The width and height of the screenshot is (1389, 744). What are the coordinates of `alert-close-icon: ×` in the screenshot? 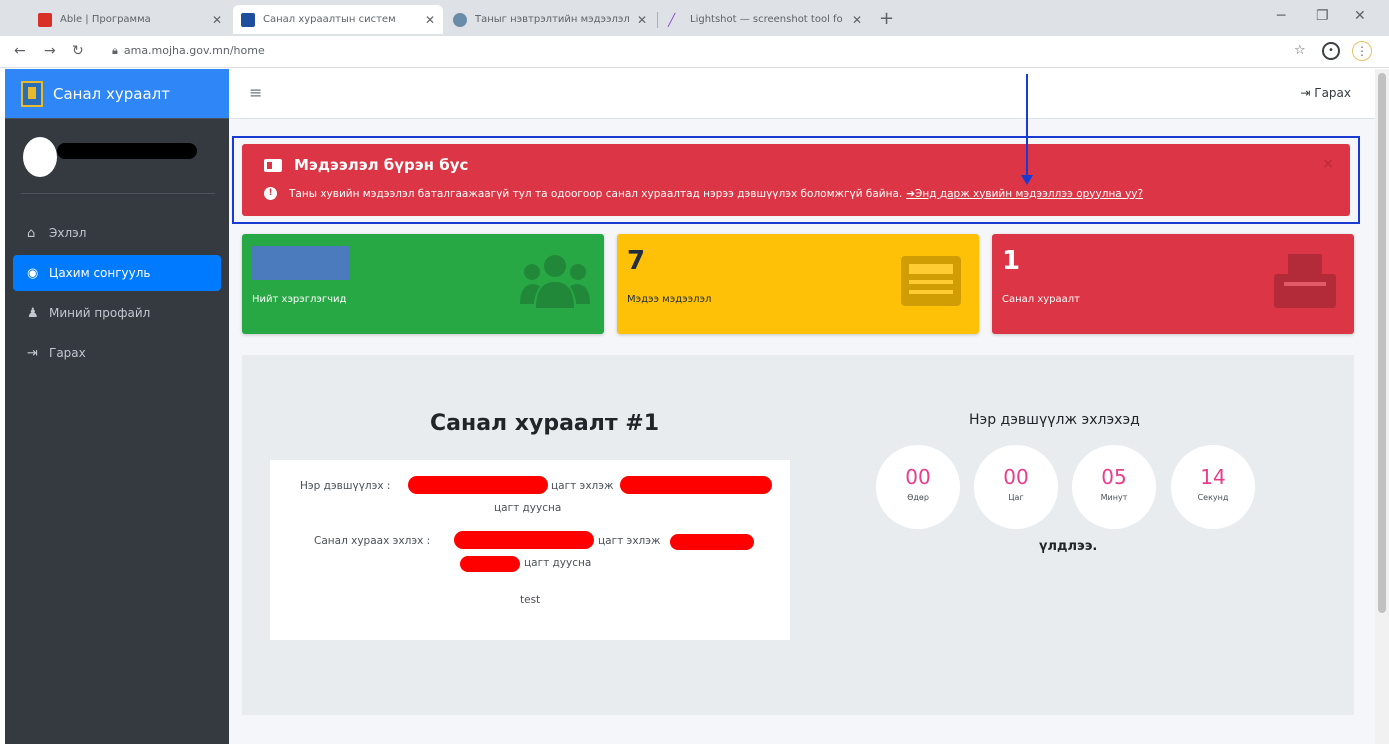 It's located at (1328, 164).